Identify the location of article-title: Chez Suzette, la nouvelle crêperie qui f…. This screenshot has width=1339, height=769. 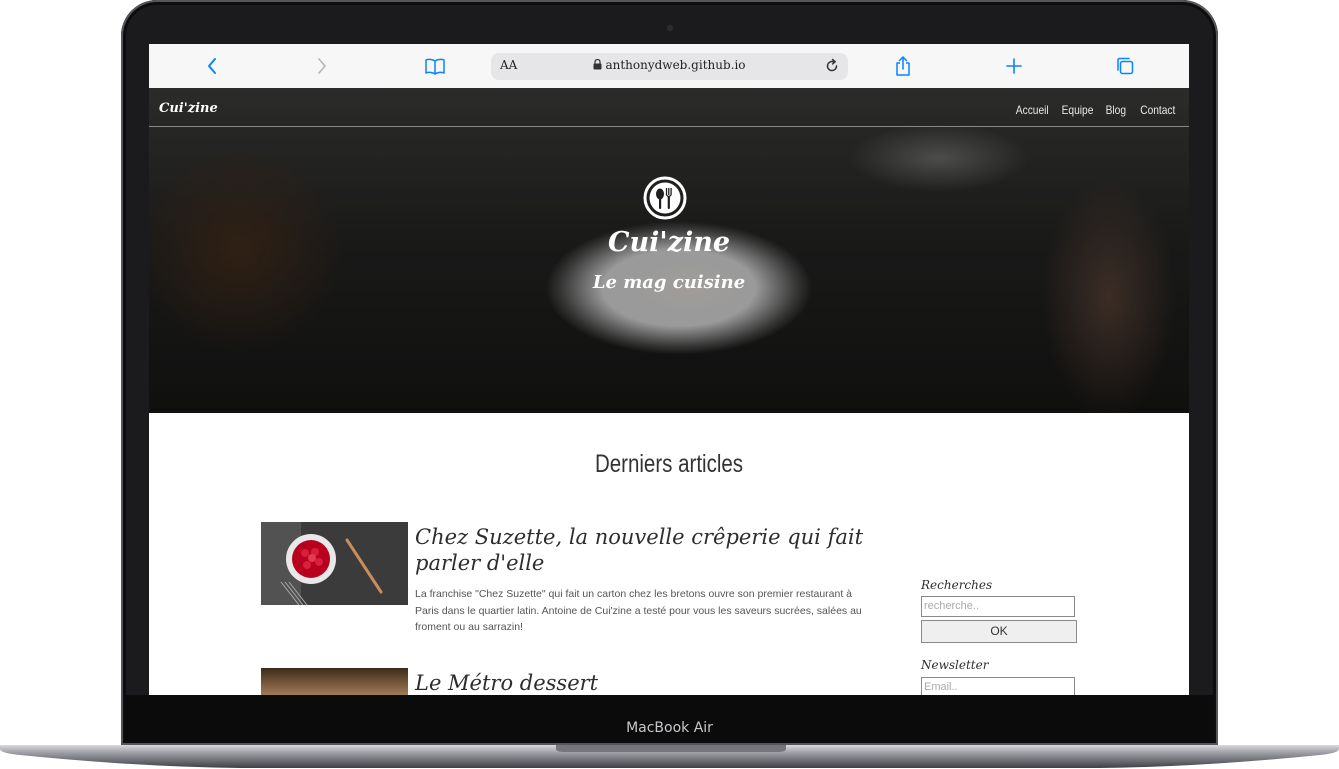
(639, 537).